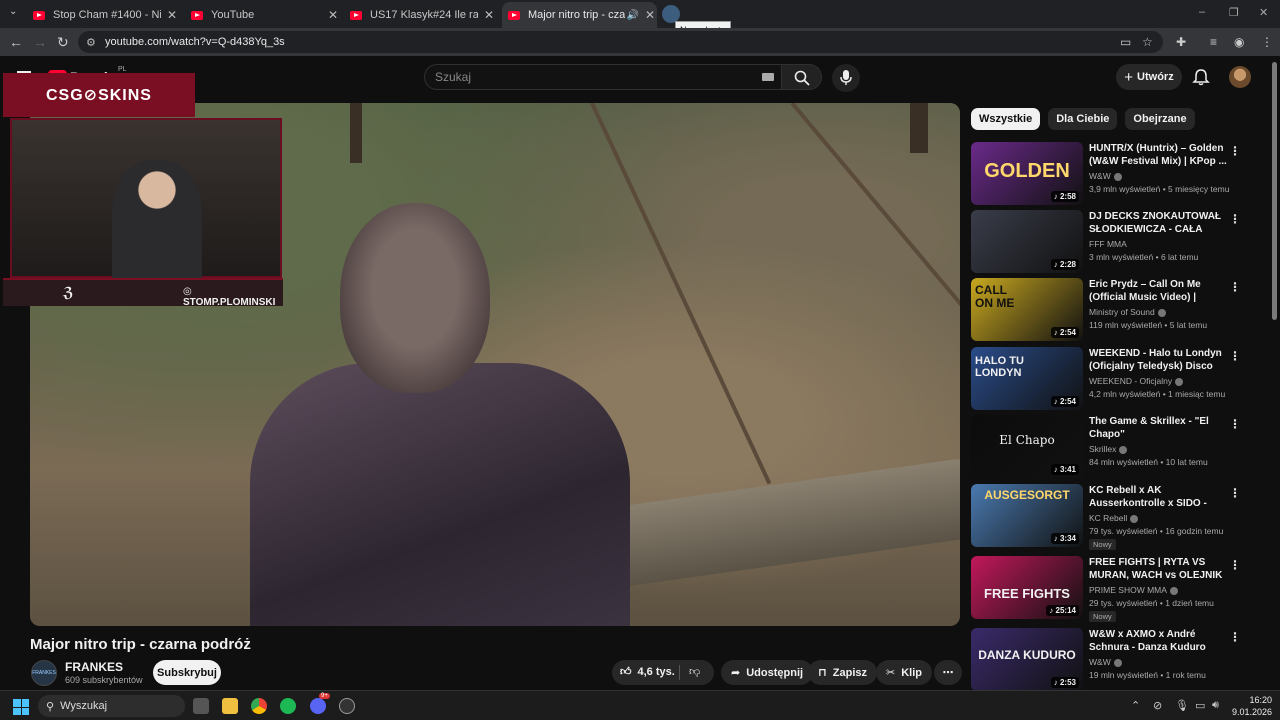 Image resolution: width=1280 pixels, height=720 pixels. What do you see at coordinates (1027, 446) in the screenshot?
I see `video-thumbnail: El Chapo ♪ 3:41` at bounding box center [1027, 446].